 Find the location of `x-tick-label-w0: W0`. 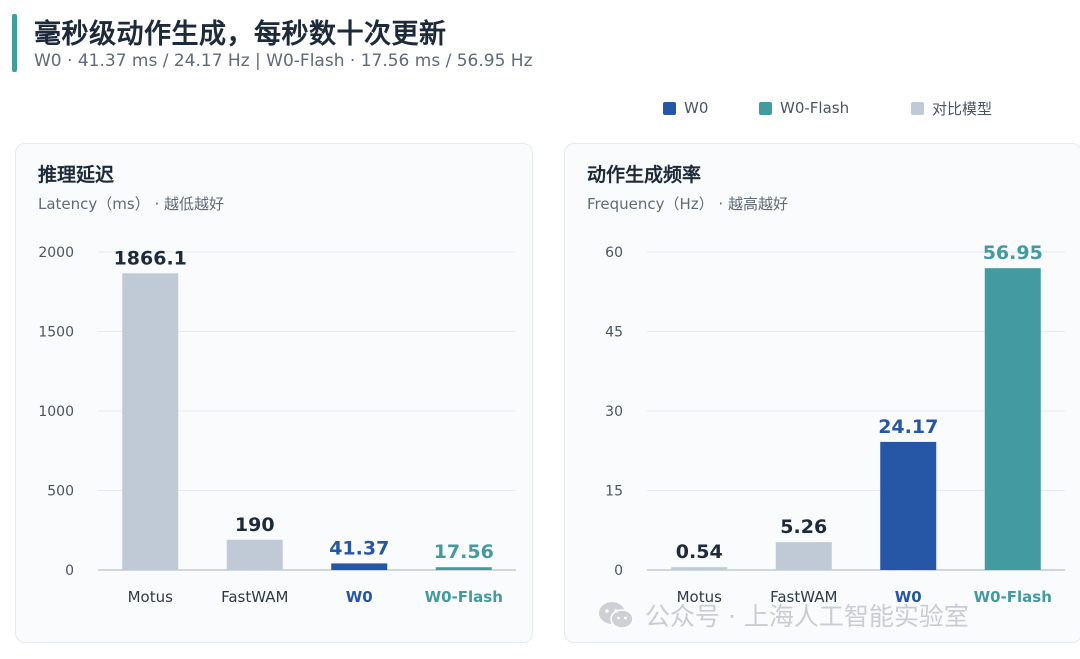

x-tick-label-w0: W0 is located at coordinates (359, 597).